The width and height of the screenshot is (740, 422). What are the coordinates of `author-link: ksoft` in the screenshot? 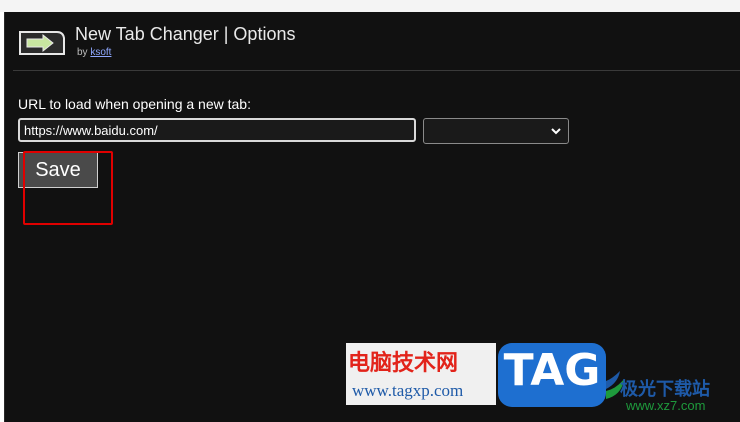 It's located at (100, 52).